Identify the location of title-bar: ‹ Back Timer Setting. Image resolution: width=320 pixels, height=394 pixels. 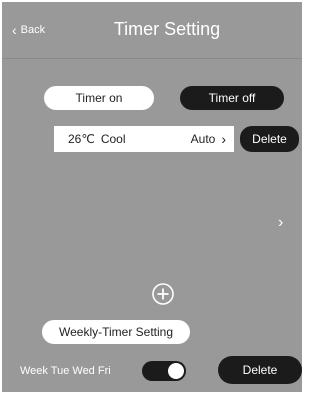
(152, 30).